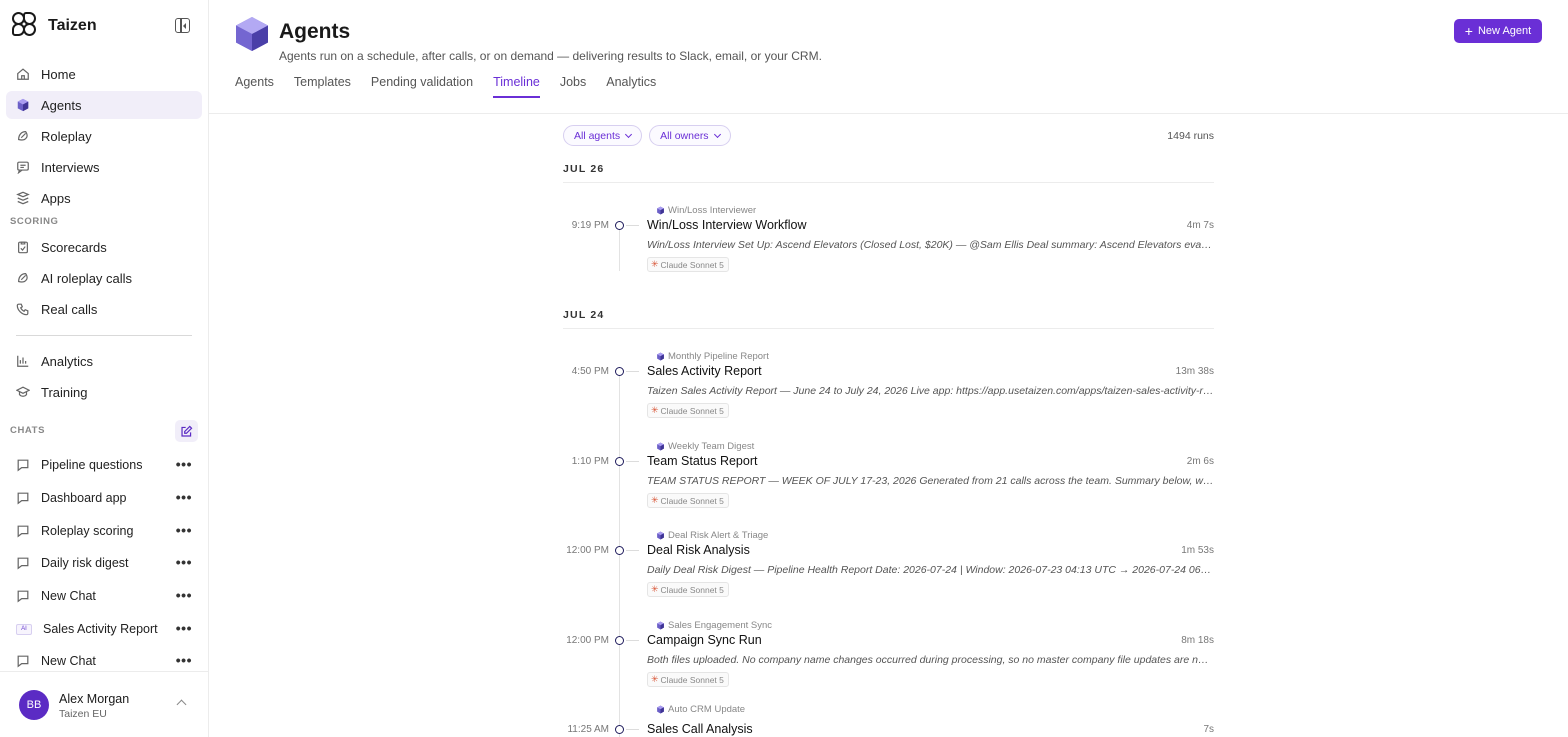 Image resolution: width=1568 pixels, height=737 pixels. What do you see at coordinates (104, 74) in the screenshot?
I see `sidebar-item-home: Home` at bounding box center [104, 74].